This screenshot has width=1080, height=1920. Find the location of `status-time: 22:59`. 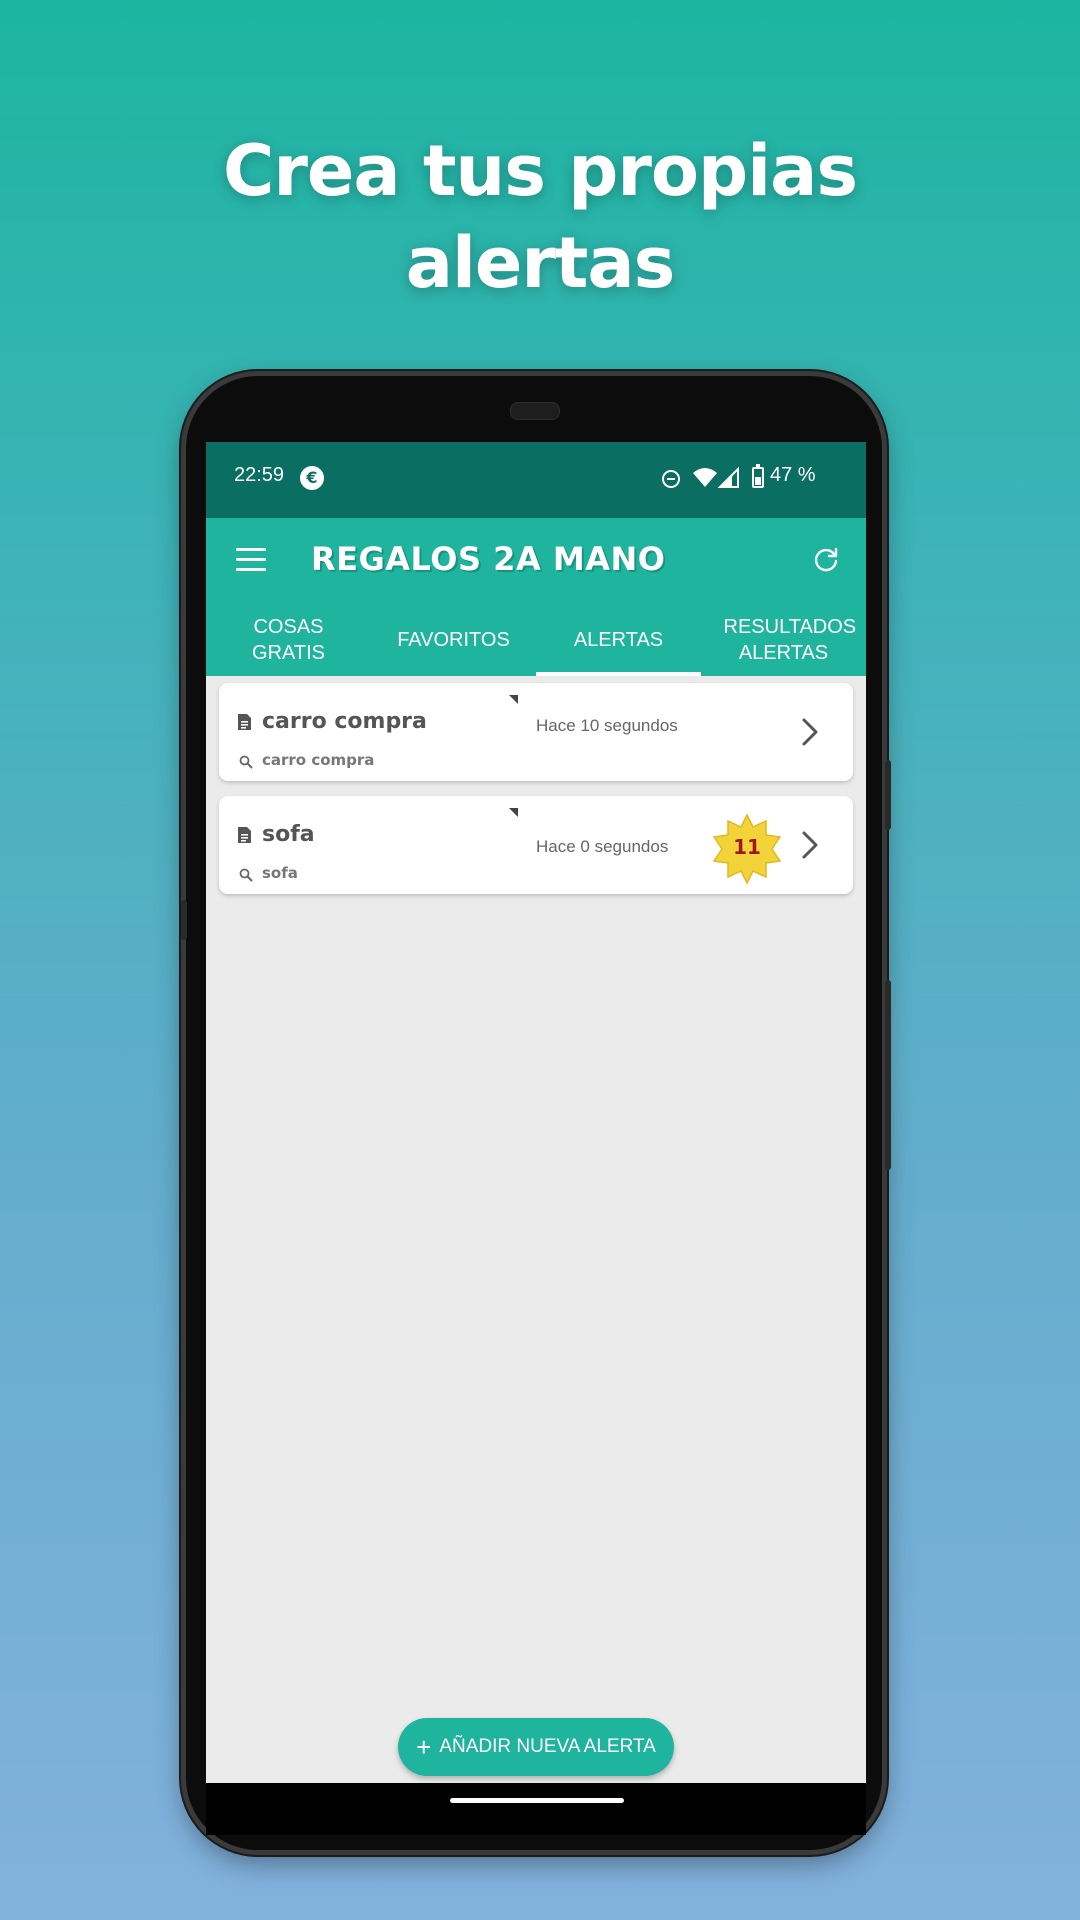

status-time: 22:59 is located at coordinates (259, 475).